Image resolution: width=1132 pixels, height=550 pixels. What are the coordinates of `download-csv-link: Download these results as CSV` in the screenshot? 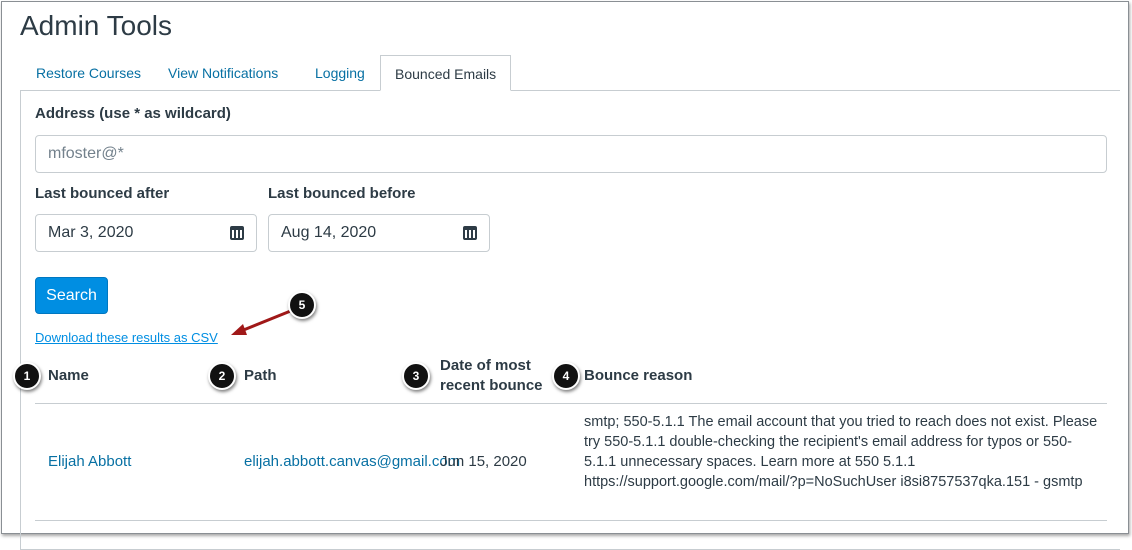 It's located at (126, 337).